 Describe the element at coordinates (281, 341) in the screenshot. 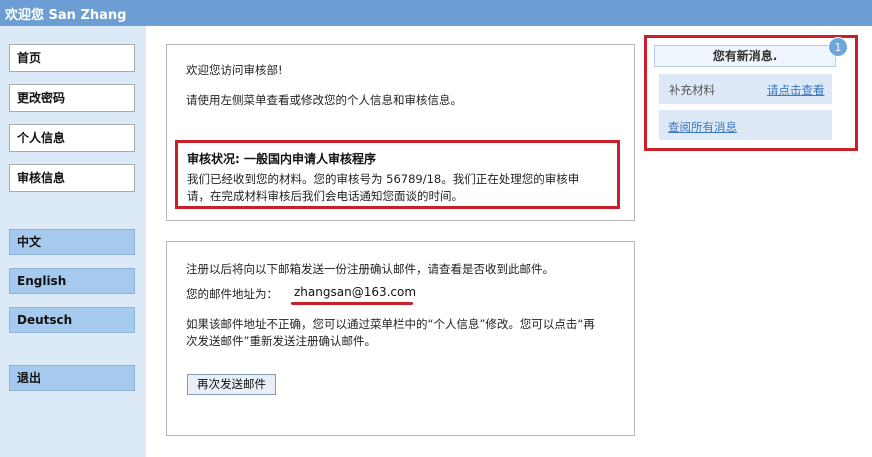

I see `email-note-line-2: 次发送邮件”重新发送注册确认邮件。` at that location.